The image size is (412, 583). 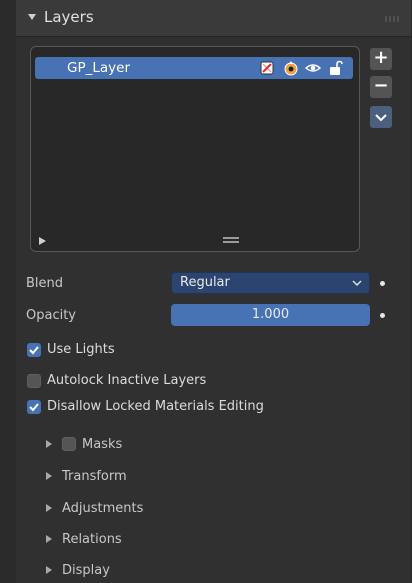 What do you see at coordinates (34, 381) in the screenshot?
I see `autolock-checkbox` at bounding box center [34, 381].